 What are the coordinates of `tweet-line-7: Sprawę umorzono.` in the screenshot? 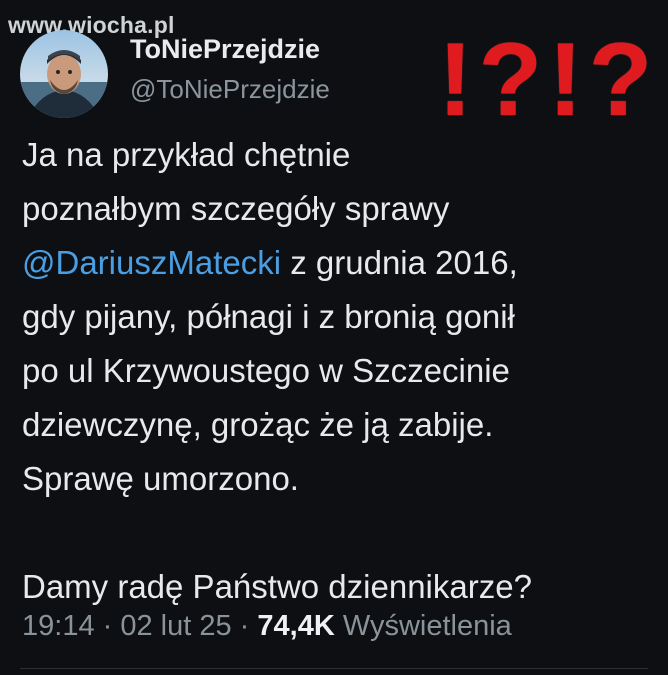 It's located at (160, 478).